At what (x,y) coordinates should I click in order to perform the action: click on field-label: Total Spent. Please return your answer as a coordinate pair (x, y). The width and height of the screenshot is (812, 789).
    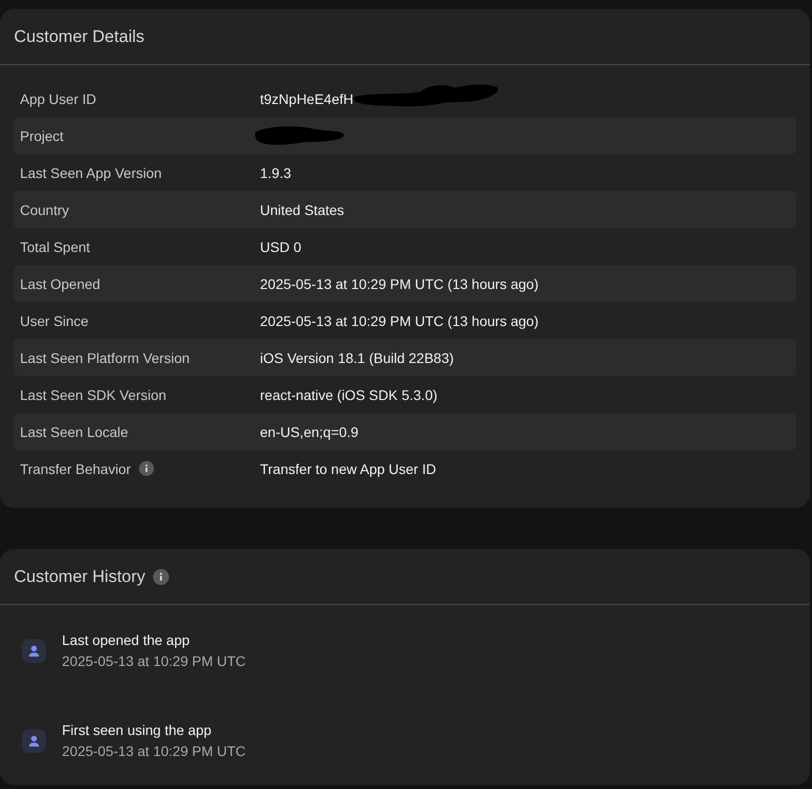
    Looking at the image, I should click on (55, 246).